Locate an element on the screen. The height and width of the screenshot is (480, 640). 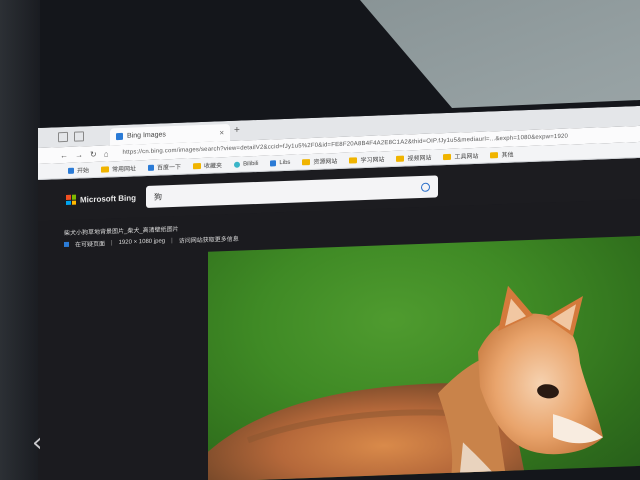
nav-buttons: ← → ↻ ⌂ is located at coordinates (73, 155).